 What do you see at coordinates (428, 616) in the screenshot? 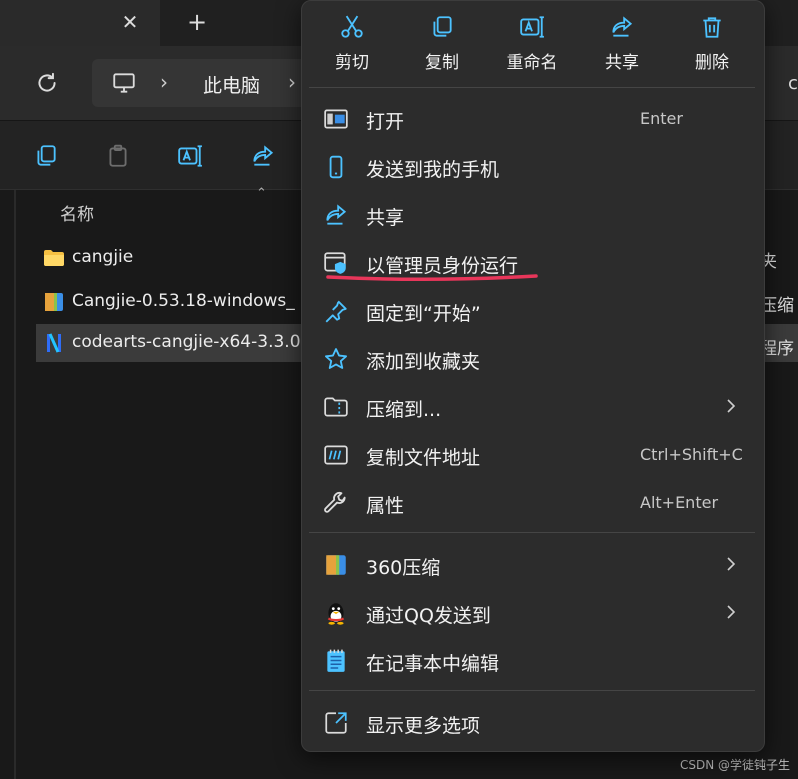
I see `menu-item-label: 通过QQ发送到` at bounding box center [428, 616].